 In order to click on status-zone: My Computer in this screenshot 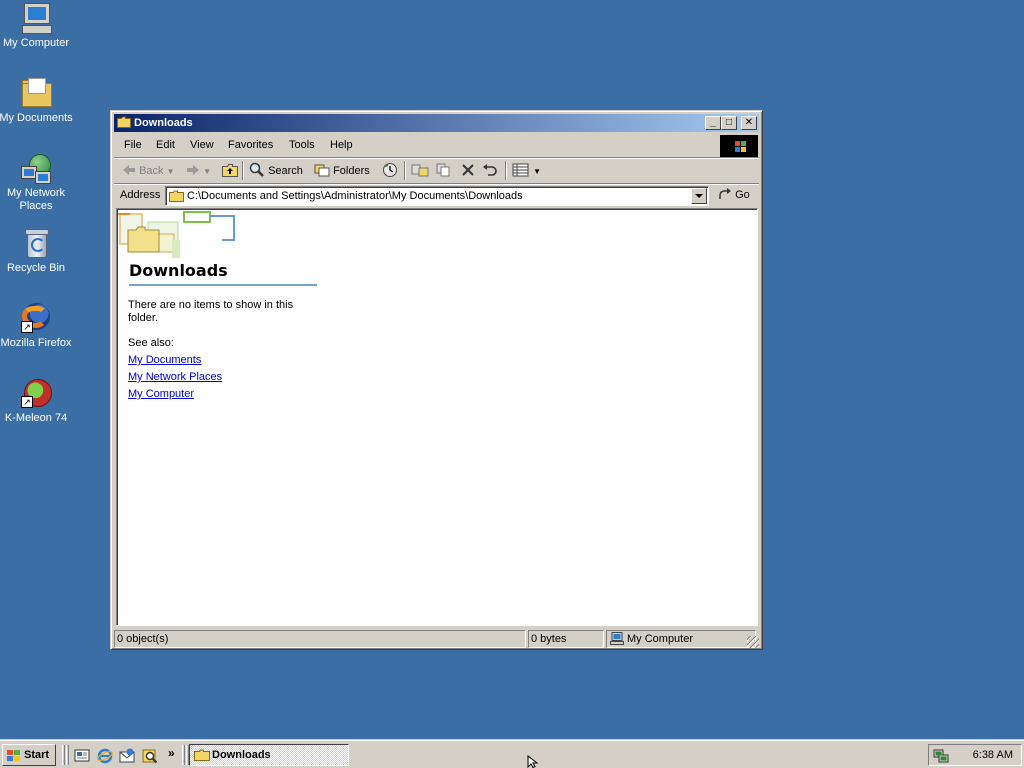, I will do `click(681, 639)`.